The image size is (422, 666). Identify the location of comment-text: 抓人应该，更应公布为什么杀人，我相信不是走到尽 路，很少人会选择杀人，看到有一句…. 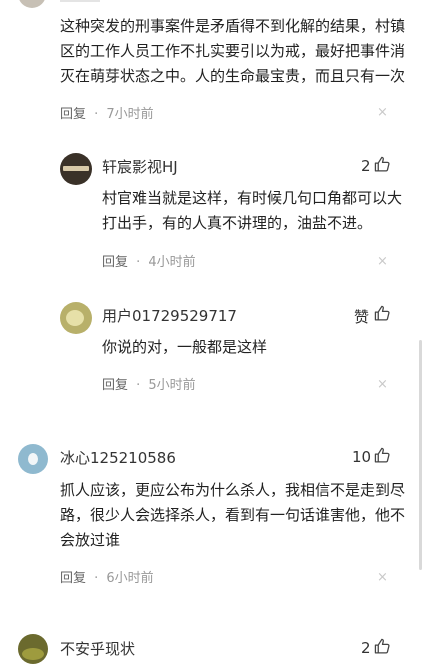
(232, 515).